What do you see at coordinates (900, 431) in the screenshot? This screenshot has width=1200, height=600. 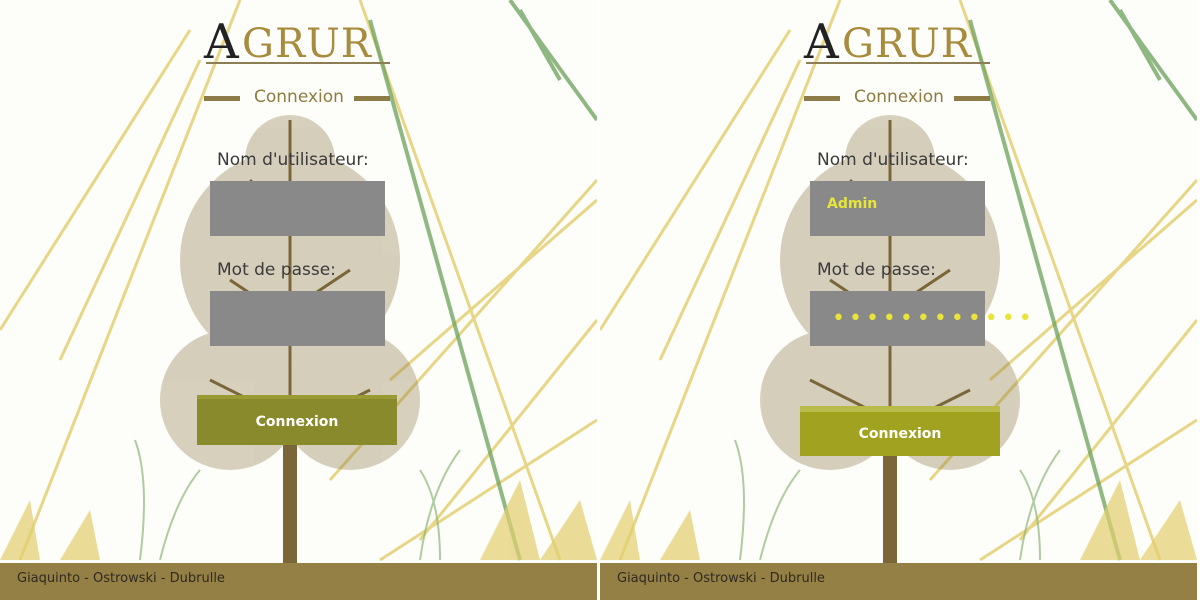 I see `login-button-hover: Connexion` at bounding box center [900, 431].